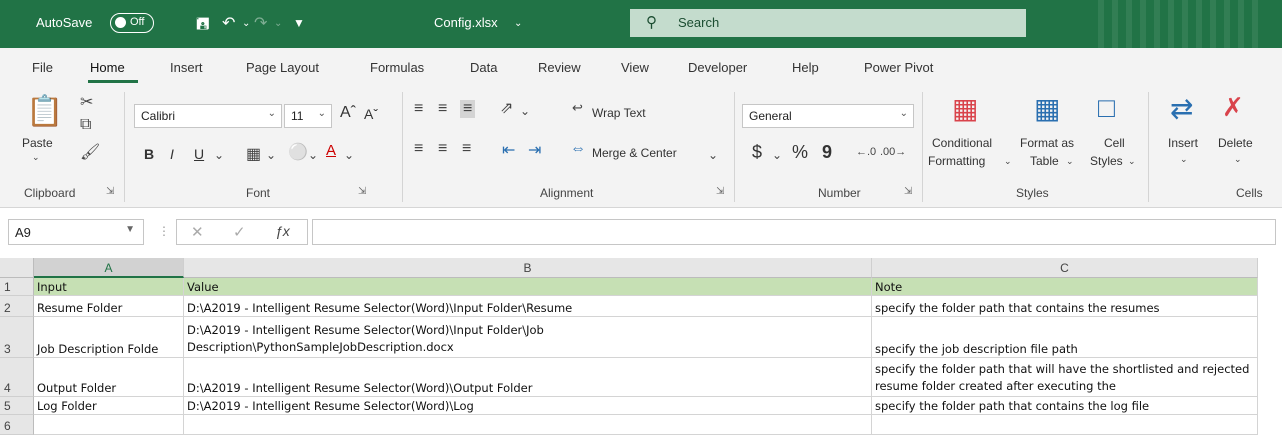 This screenshot has height=435, width=1282. What do you see at coordinates (17, 287) in the screenshot?
I see `row-header: 1` at bounding box center [17, 287].